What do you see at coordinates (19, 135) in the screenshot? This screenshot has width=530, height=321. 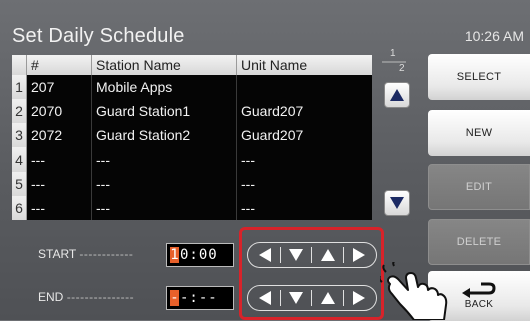 I see `row-index: 3` at bounding box center [19, 135].